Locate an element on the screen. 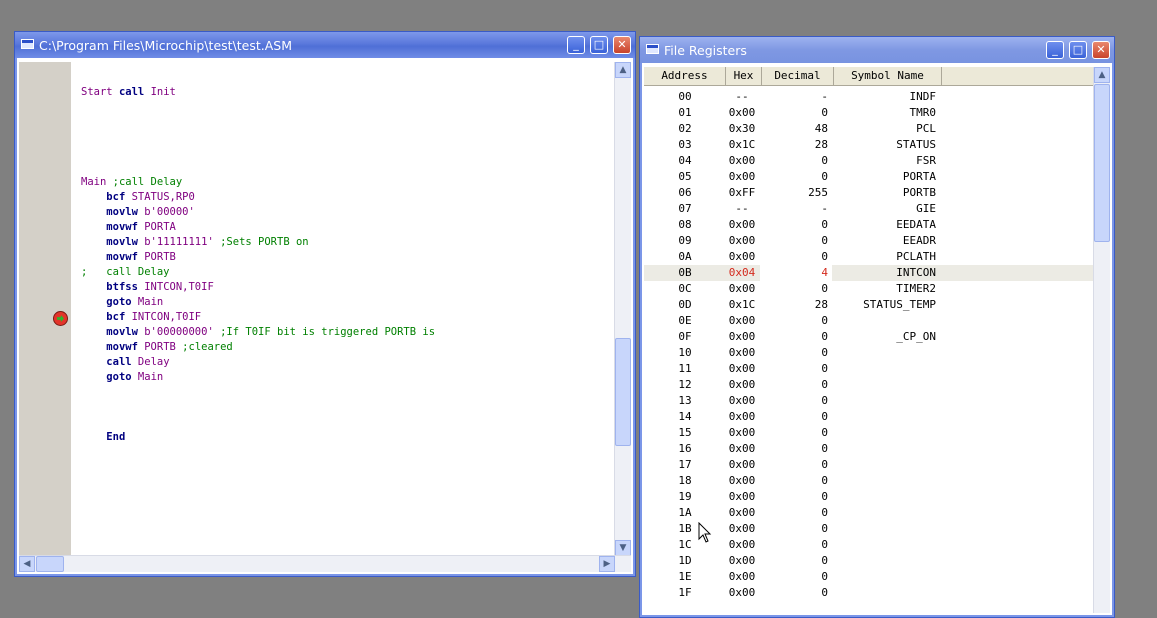 The height and width of the screenshot is (618, 1157). column-header-address: Address is located at coordinates (685, 76).